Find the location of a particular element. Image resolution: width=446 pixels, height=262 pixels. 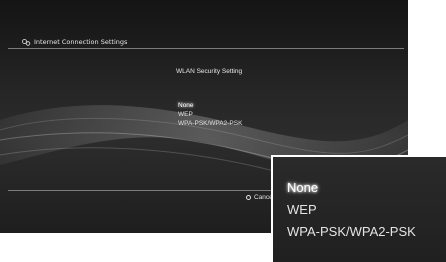

zoom-option-wpa-psk: WPA-PSK/WPA2-PSK is located at coordinates (351, 232).